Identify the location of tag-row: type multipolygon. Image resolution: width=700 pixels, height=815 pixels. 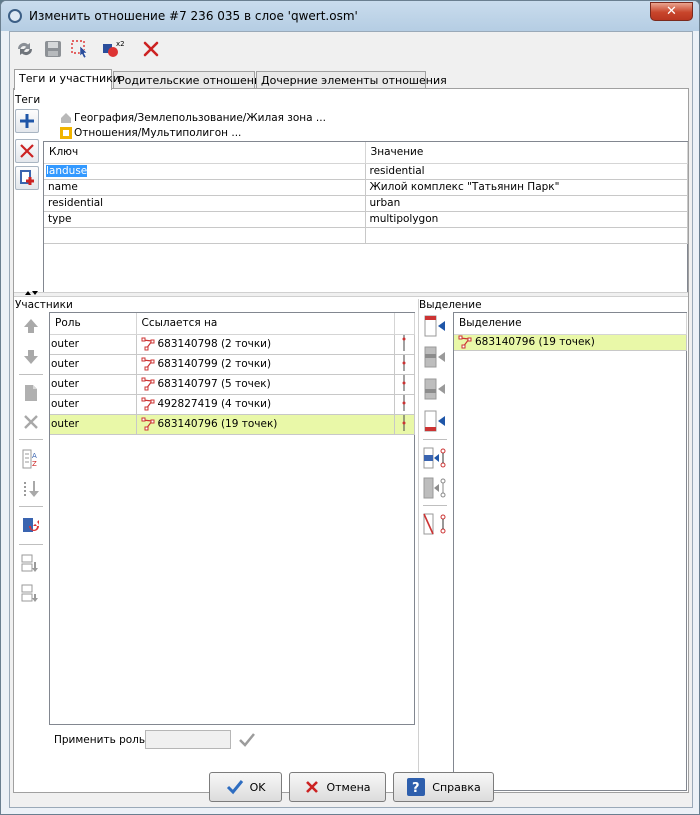
(366, 219).